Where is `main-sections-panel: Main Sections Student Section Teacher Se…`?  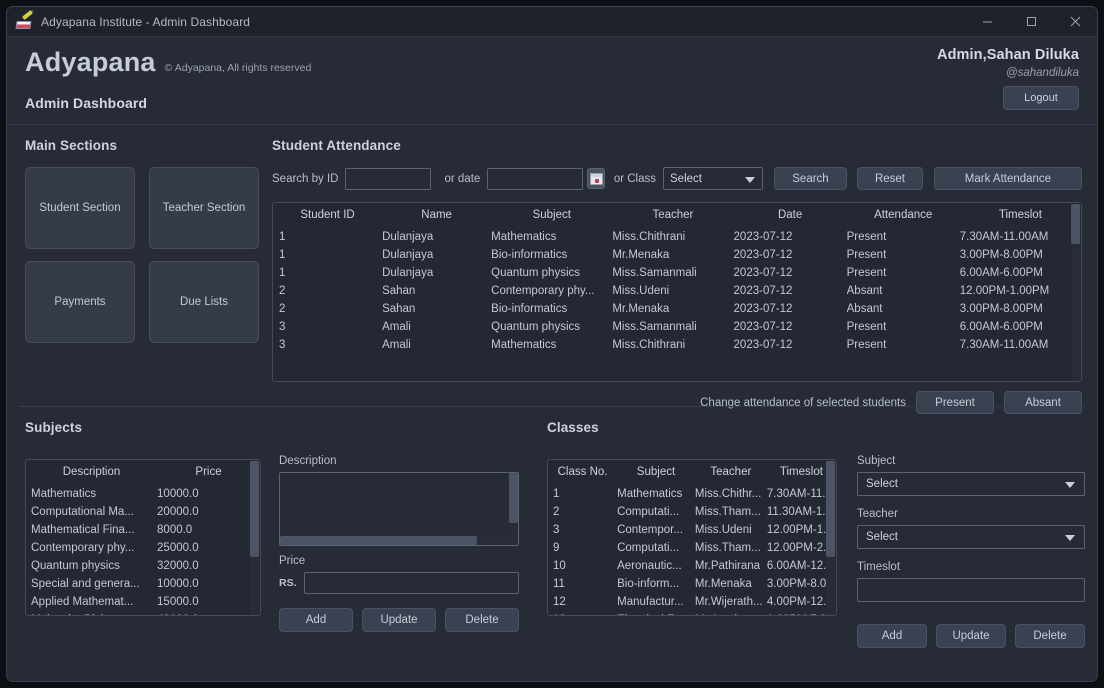 main-sections-panel: Main Sections Student Section Teacher Se… is located at coordinates (142, 240).